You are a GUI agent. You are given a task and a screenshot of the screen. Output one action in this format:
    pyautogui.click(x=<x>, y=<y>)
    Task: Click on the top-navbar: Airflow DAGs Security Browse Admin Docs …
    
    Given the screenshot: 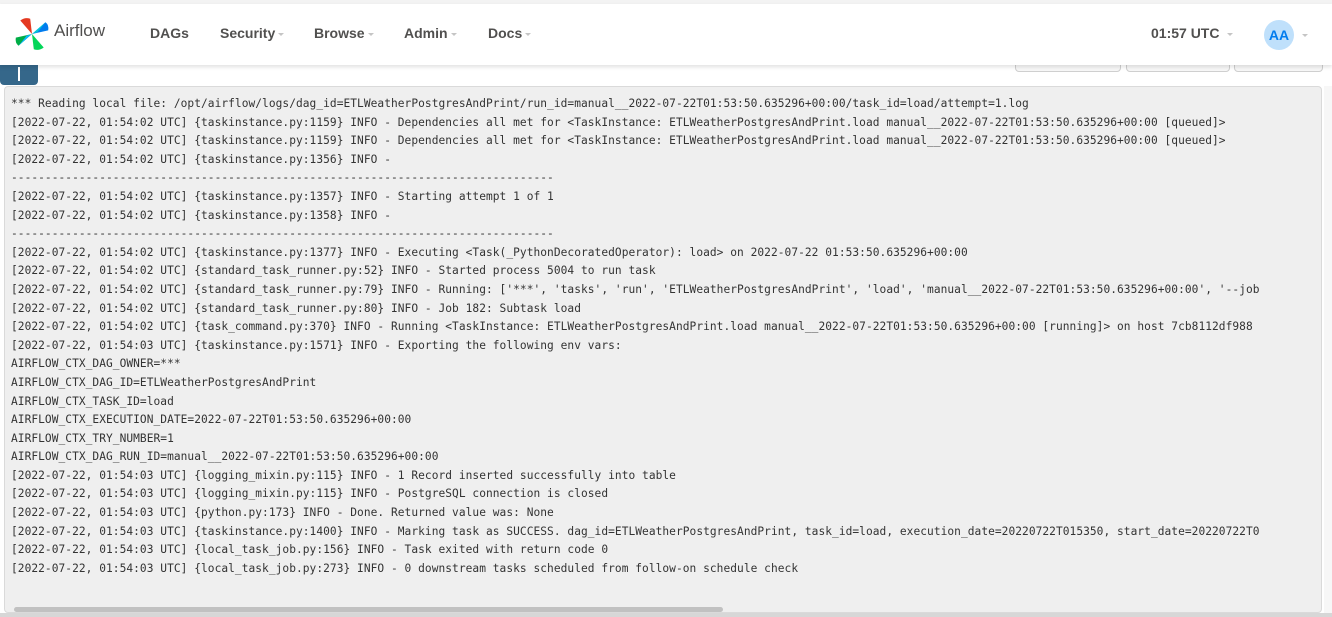 What is the action you would take?
    pyautogui.click(x=666, y=34)
    